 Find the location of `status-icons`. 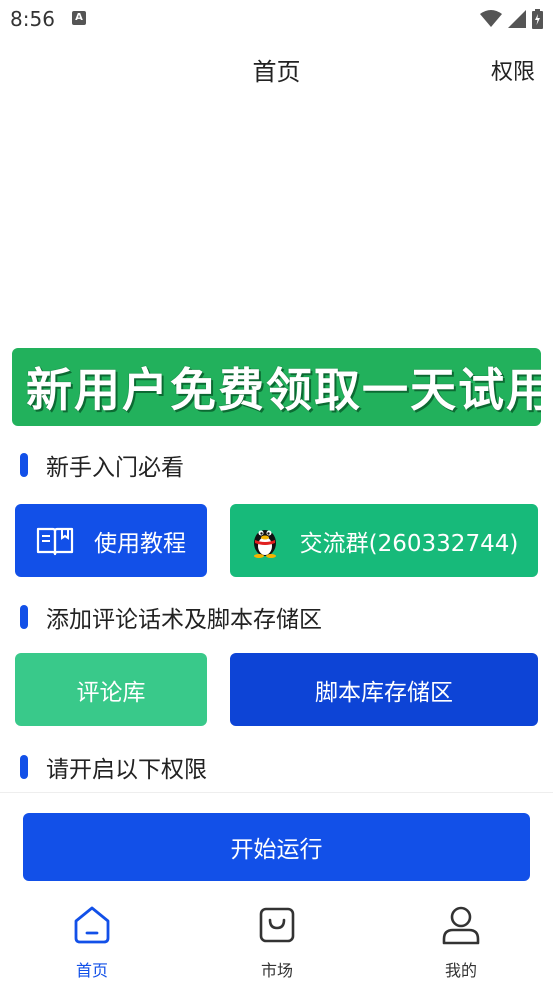

status-icons is located at coordinates (511, 19).